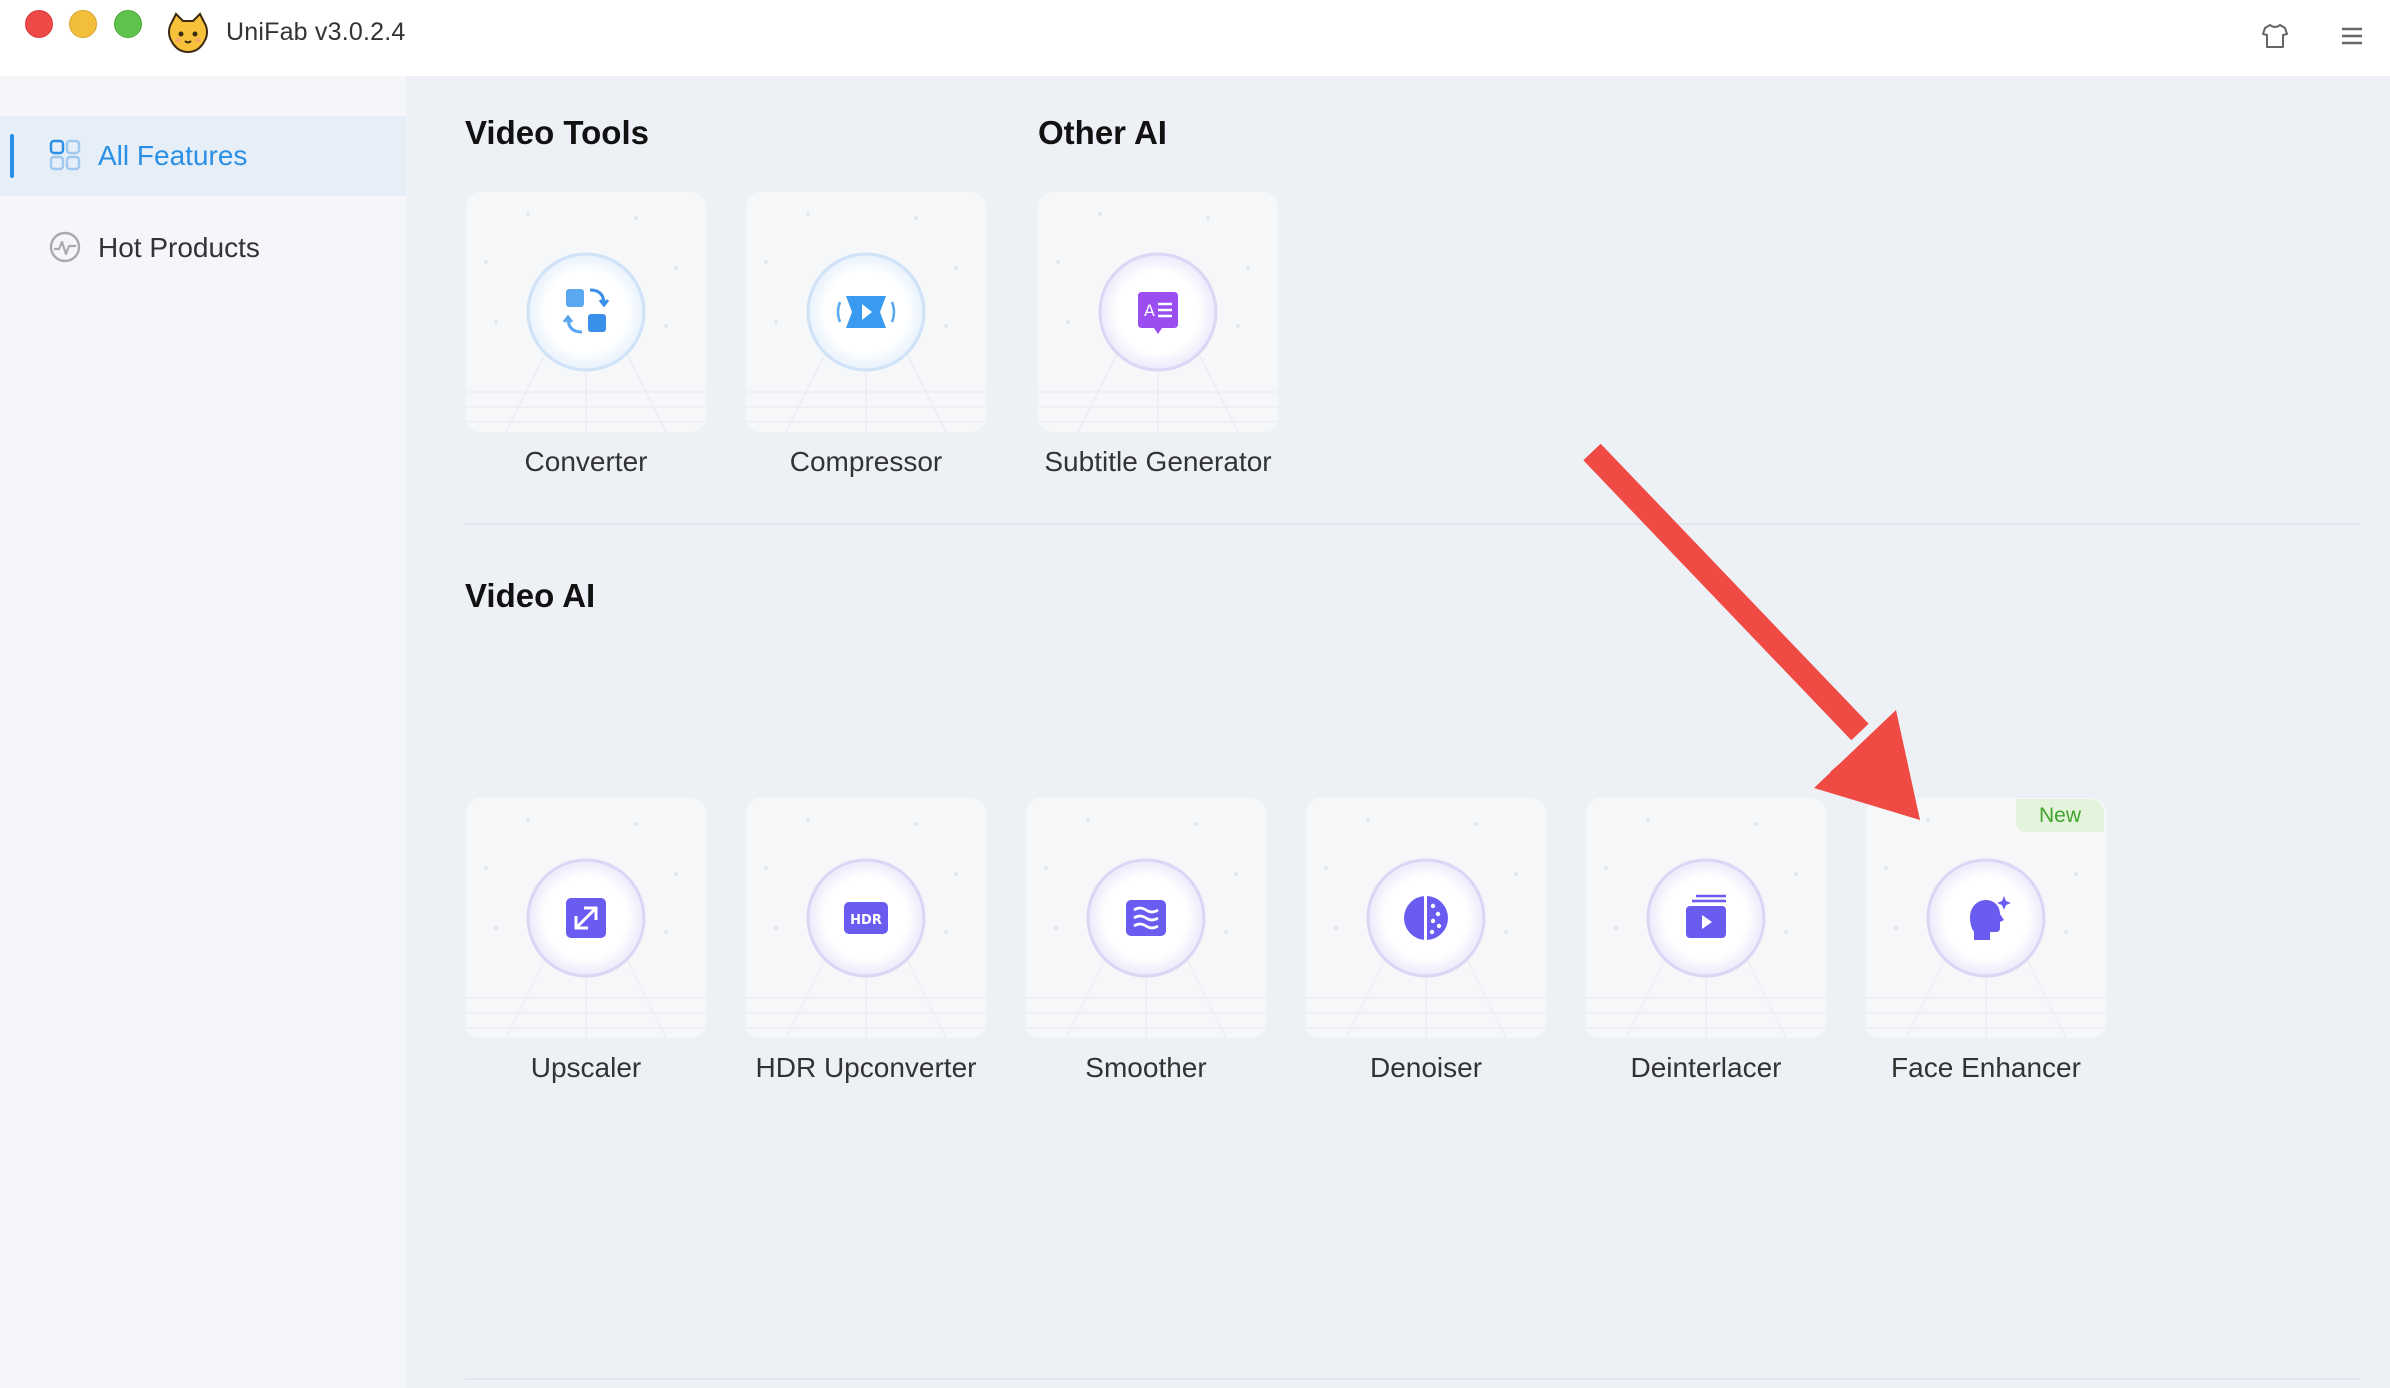 This screenshot has height=1388, width=2390. What do you see at coordinates (1706, 1067) in the screenshot?
I see `feature-label: Deinterlacer` at bounding box center [1706, 1067].